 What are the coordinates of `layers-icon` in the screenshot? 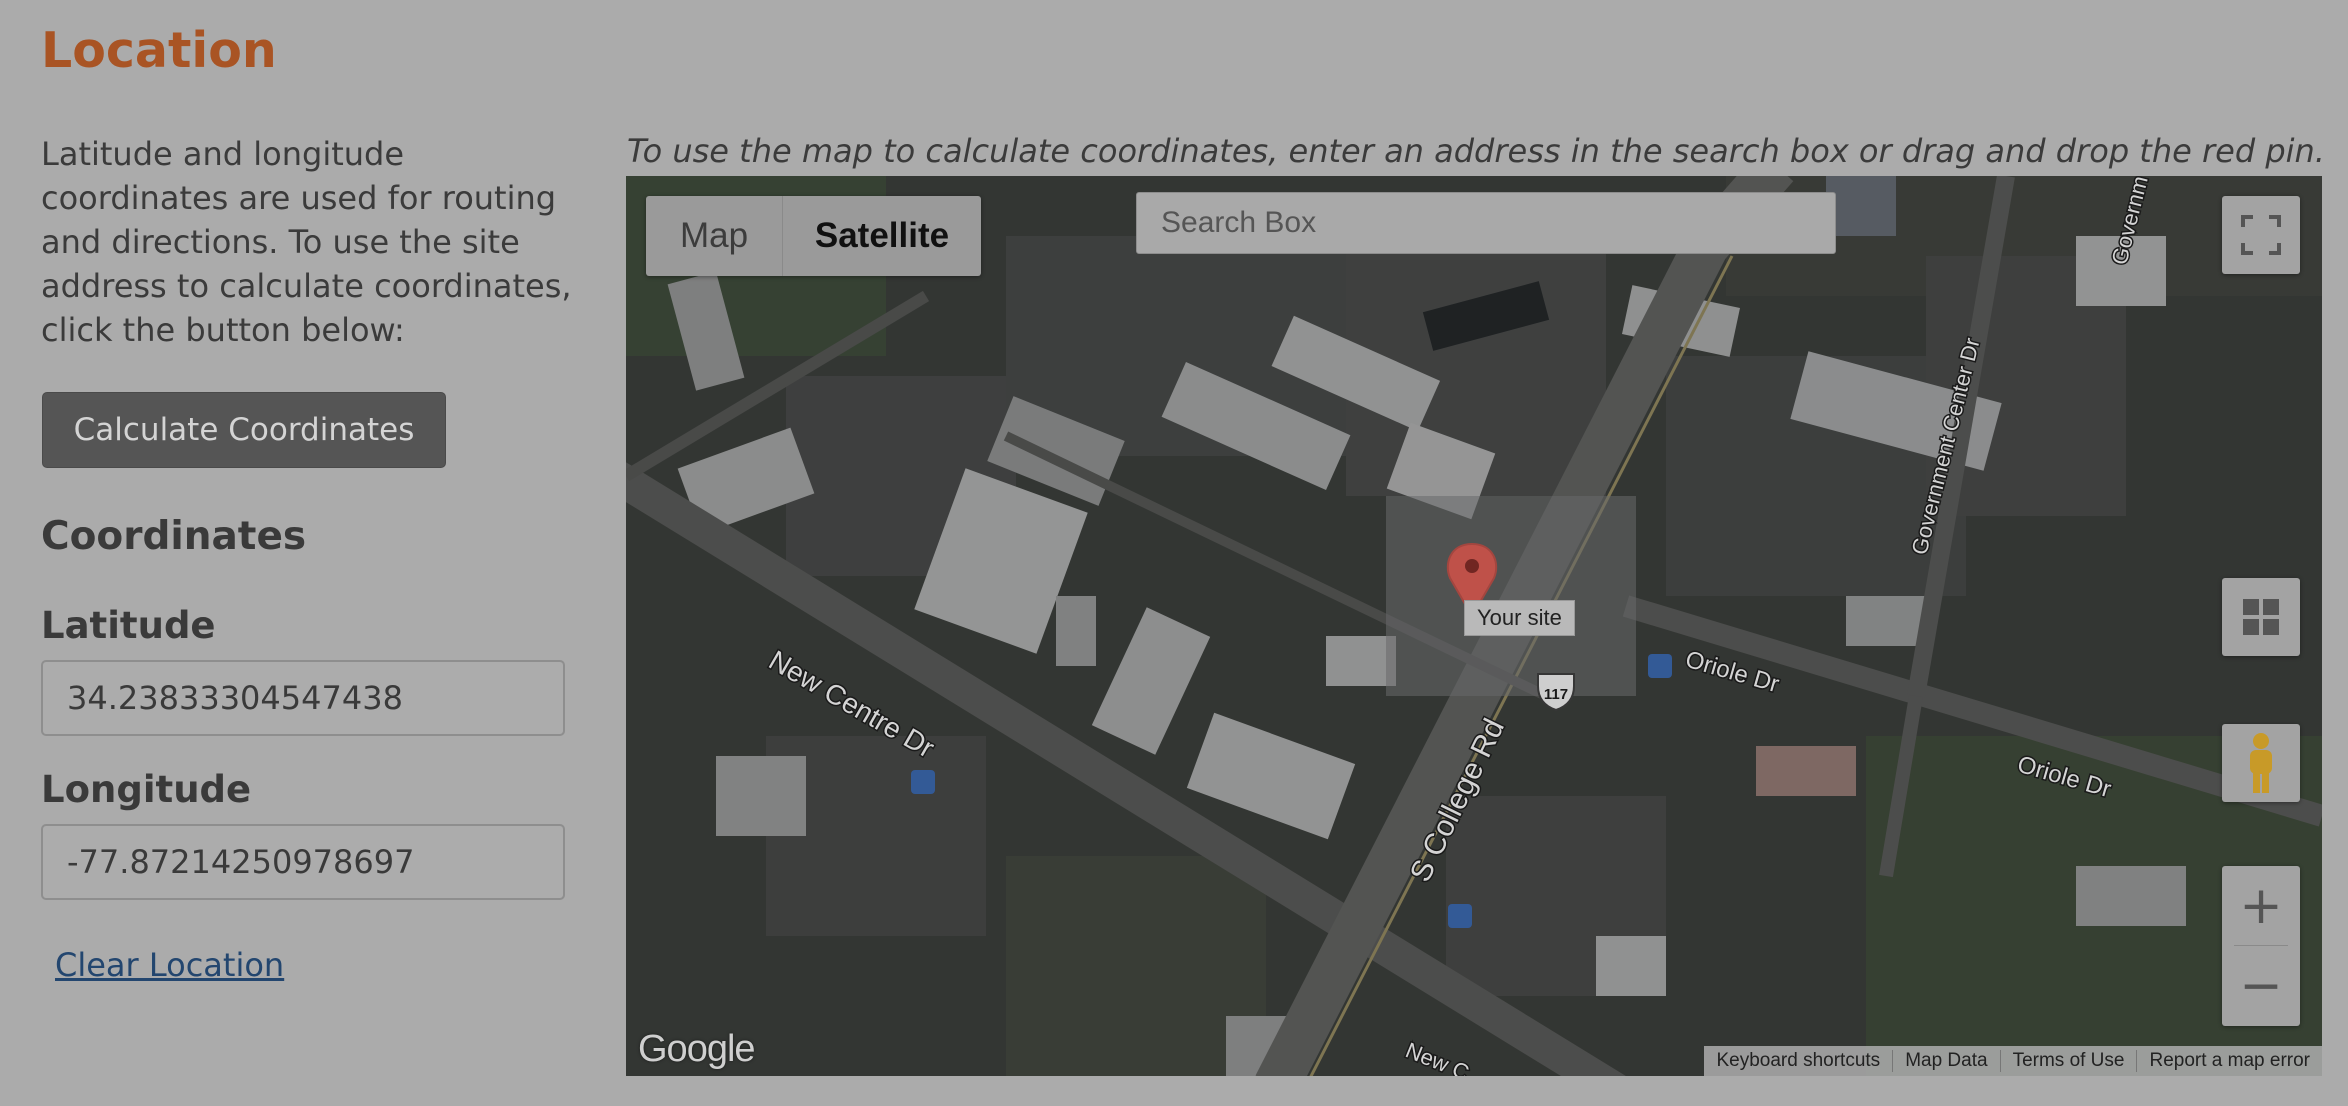 It's located at (2261, 617).